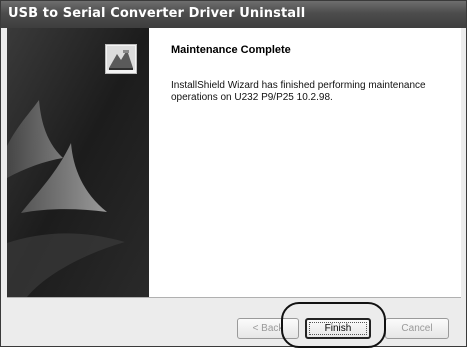 The height and width of the screenshot is (348, 467). What do you see at coordinates (121, 59) in the screenshot?
I see `installshield-wizard-icon` at bounding box center [121, 59].